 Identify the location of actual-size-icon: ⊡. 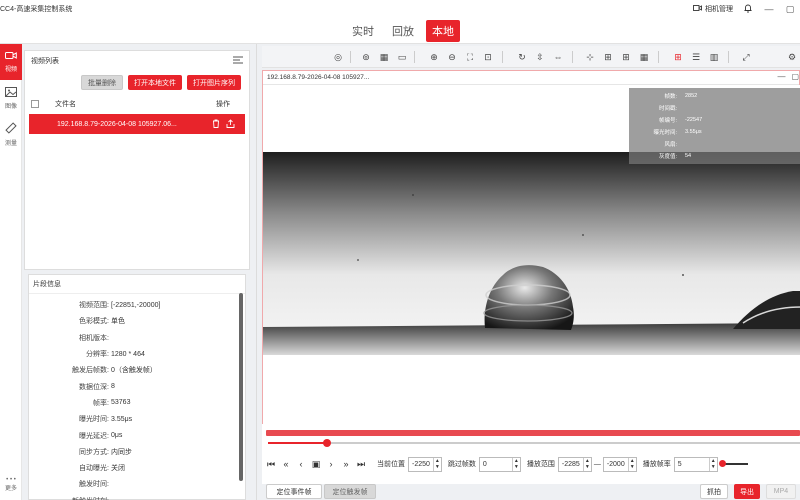
(488, 57).